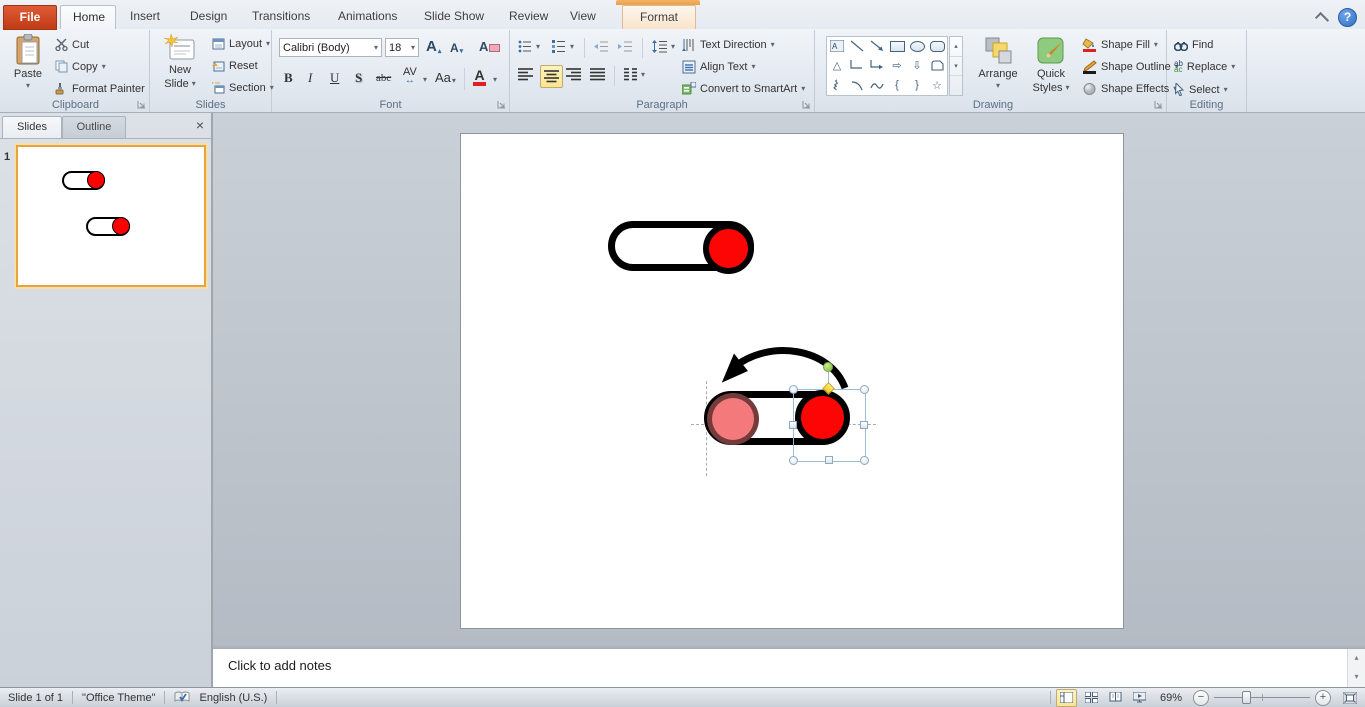 The image size is (1365, 707). I want to click on theme-name: "Office Theme", so click(118, 698).